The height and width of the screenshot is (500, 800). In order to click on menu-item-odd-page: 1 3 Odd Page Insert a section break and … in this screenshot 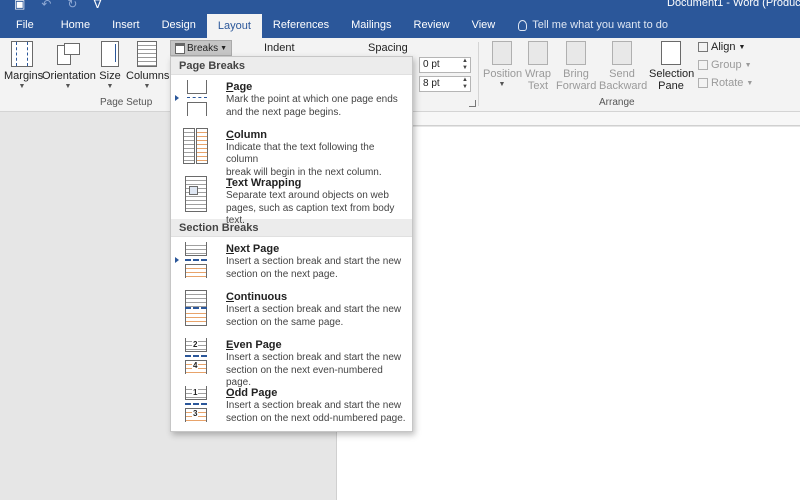, I will do `click(291, 405)`.